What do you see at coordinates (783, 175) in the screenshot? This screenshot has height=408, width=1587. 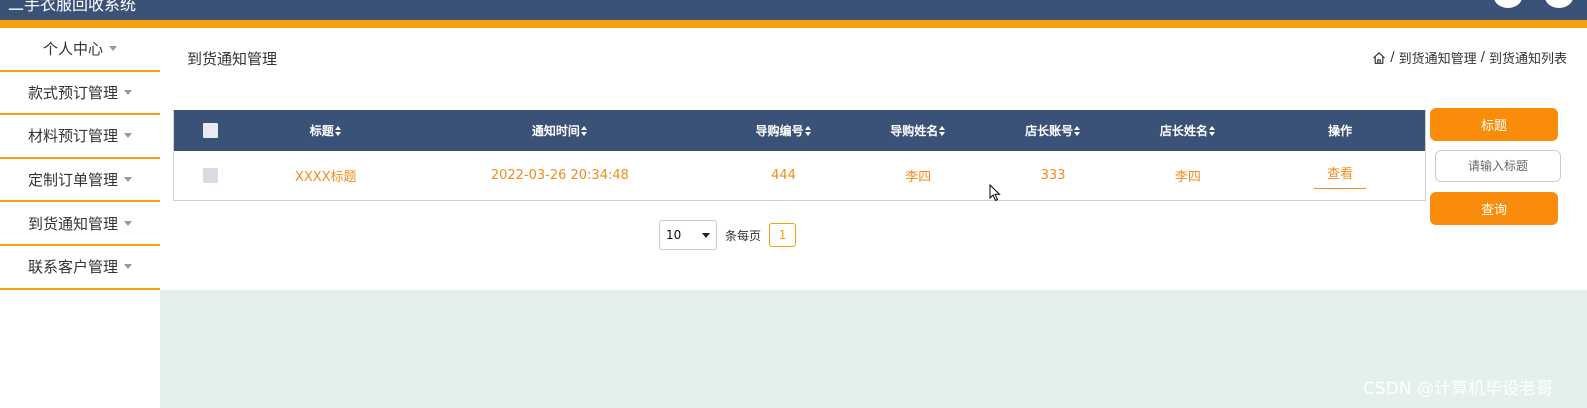 I see `cell-guide-no: 444` at bounding box center [783, 175].